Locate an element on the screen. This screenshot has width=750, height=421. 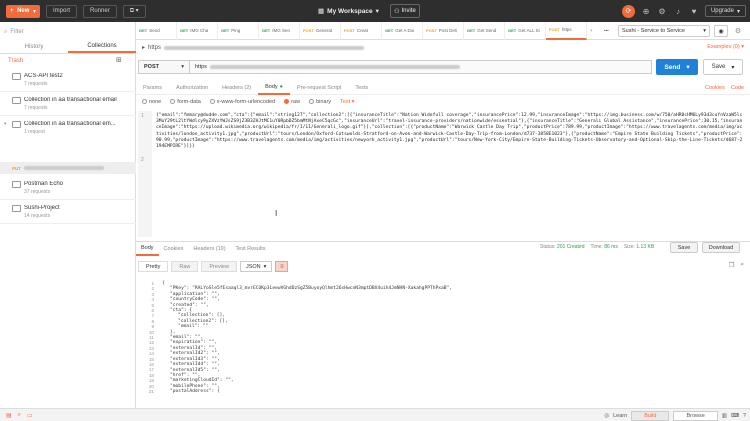
sync-icon: ⟳ is located at coordinates (628, 11).